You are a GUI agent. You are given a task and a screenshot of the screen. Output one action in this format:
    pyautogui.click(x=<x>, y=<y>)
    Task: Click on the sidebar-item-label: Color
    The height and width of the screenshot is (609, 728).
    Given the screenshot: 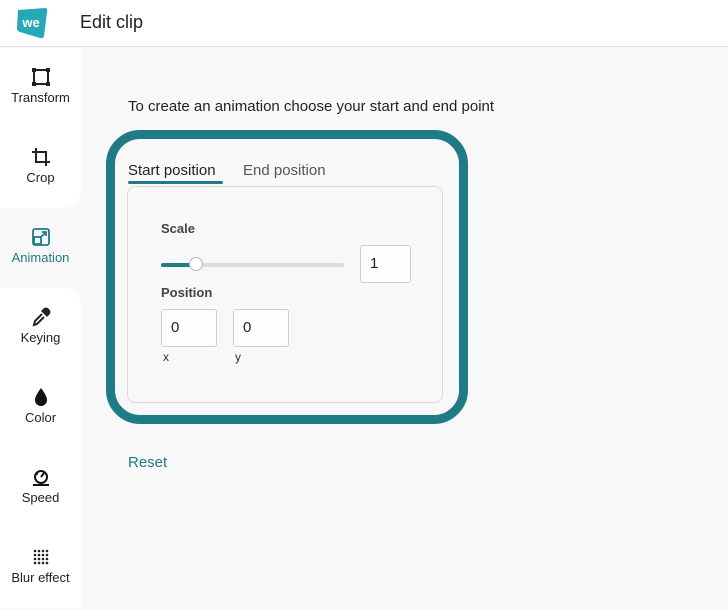 What is the action you would take?
    pyautogui.click(x=40, y=417)
    